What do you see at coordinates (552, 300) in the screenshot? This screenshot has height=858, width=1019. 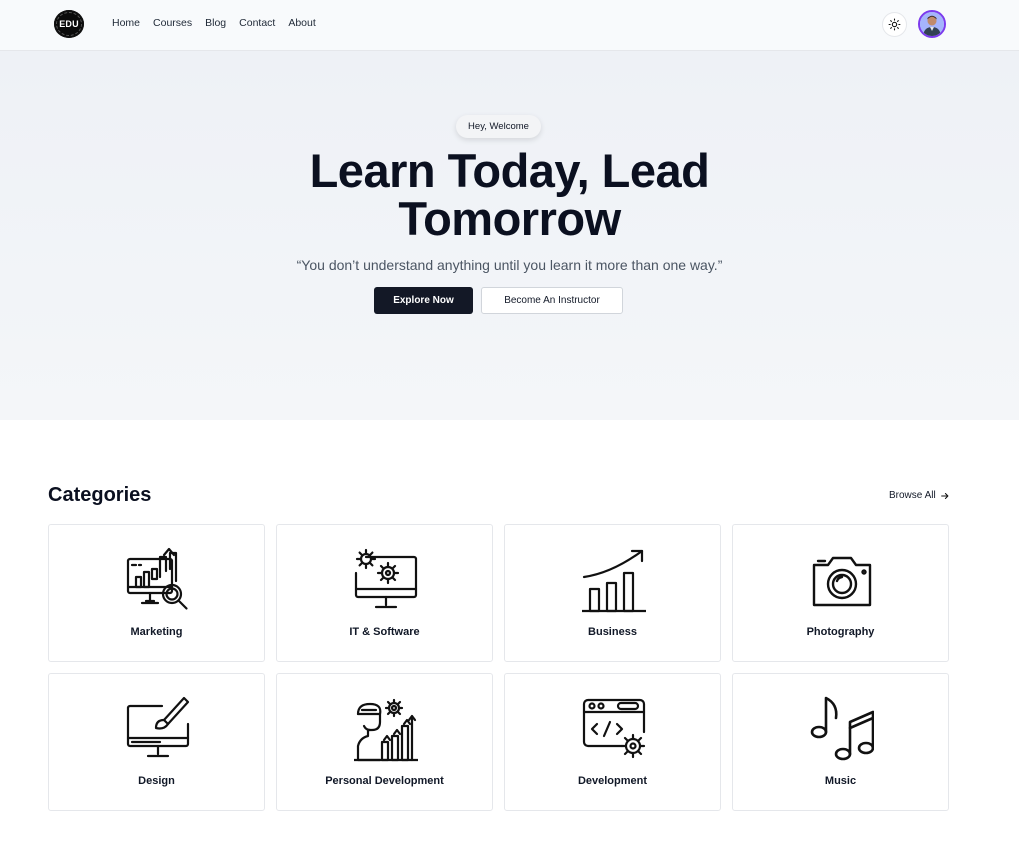 I see `become-instructor-button: Become An Instructor` at bounding box center [552, 300].